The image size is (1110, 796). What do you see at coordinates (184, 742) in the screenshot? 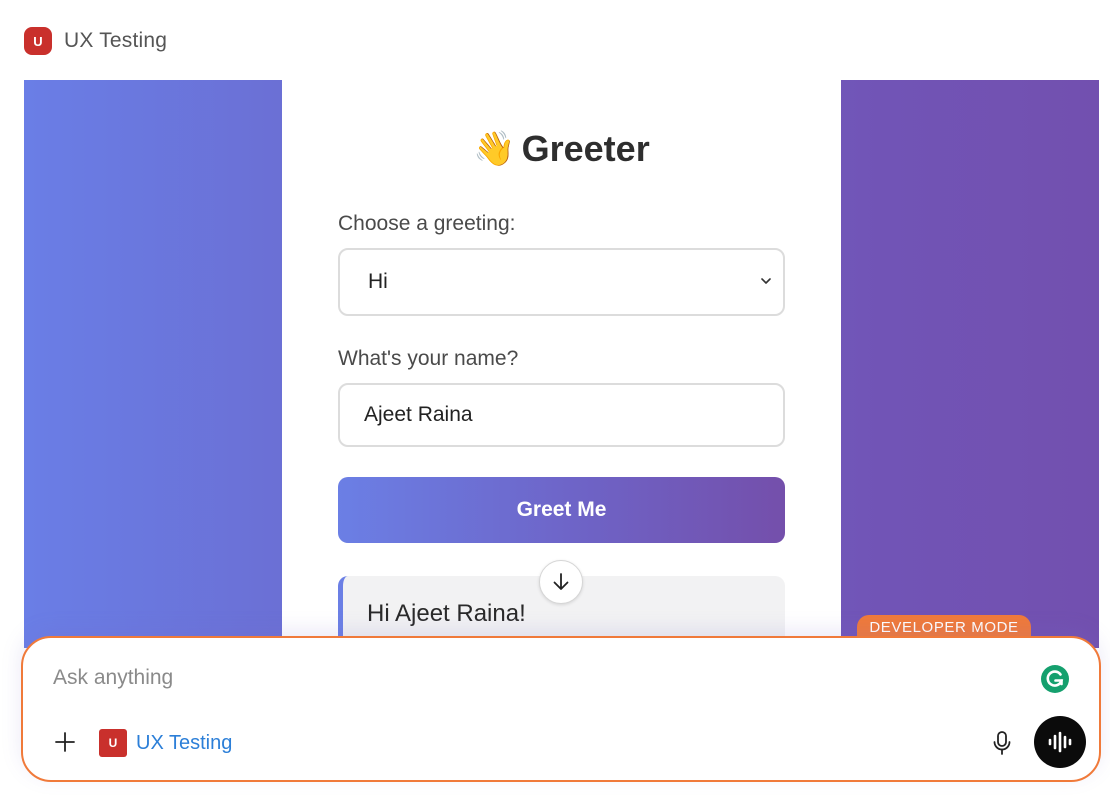
I see `app-chip-label: UX Testing` at bounding box center [184, 742].